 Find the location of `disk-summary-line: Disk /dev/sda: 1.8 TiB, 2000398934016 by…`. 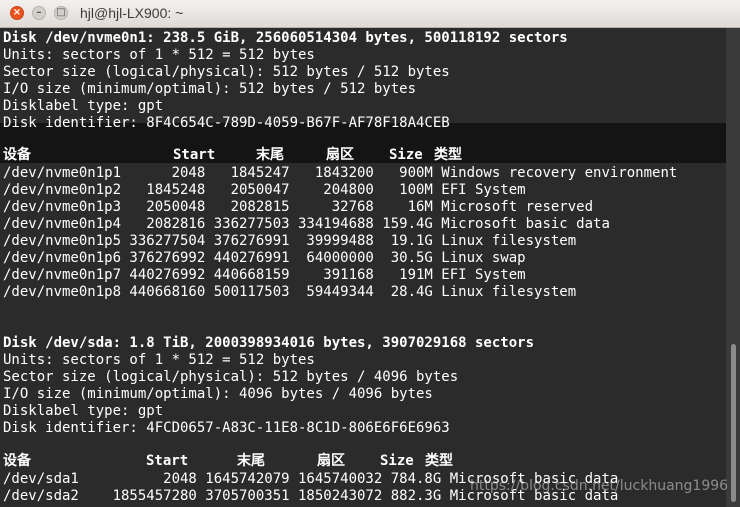

disk-summary-line: Disk /dev/sda: 1.8 TiB, 2000398934016 by… is located at coordinates (269, 343).